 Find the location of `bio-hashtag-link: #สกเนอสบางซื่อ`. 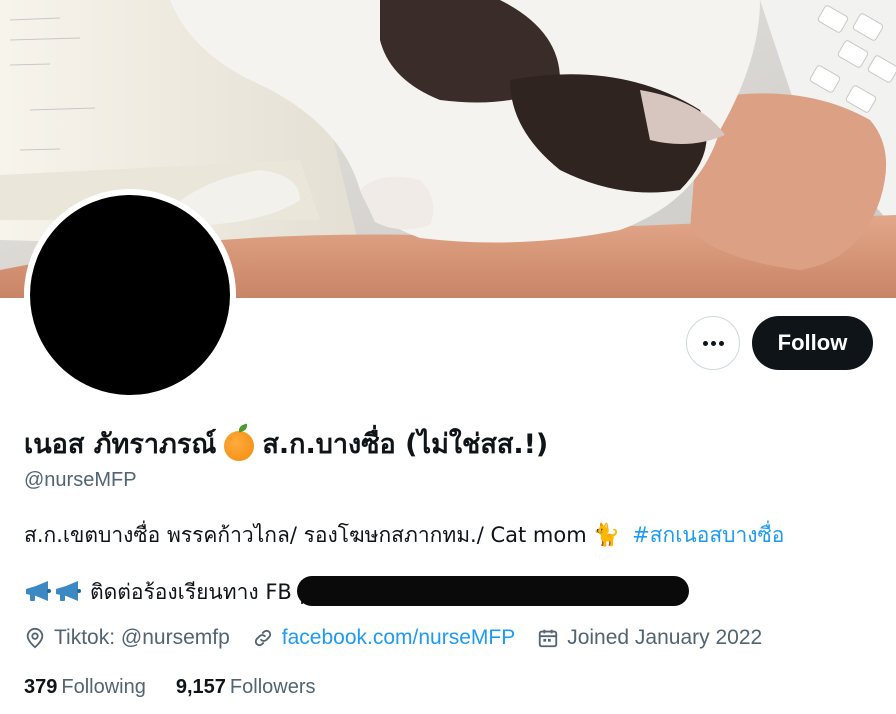

bio-hashtag-link: #สกเนอสบางซื่อ is located at coordinates (708, 535).